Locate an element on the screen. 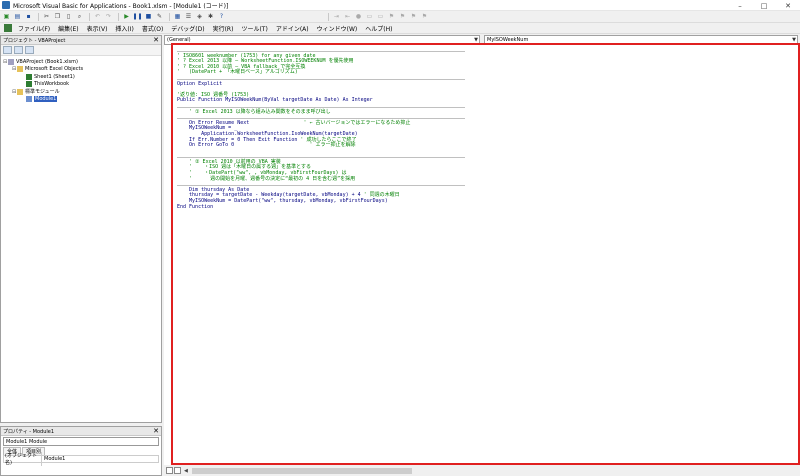  menu-item: ファイル(F) is located at coordinates (34, 28).